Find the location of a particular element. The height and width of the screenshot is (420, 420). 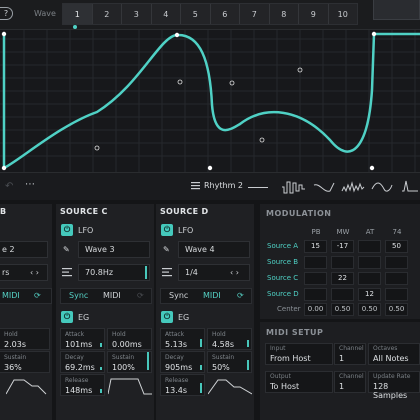

source-d-decay: Decay 905ms is located at coordinates (182, 362).